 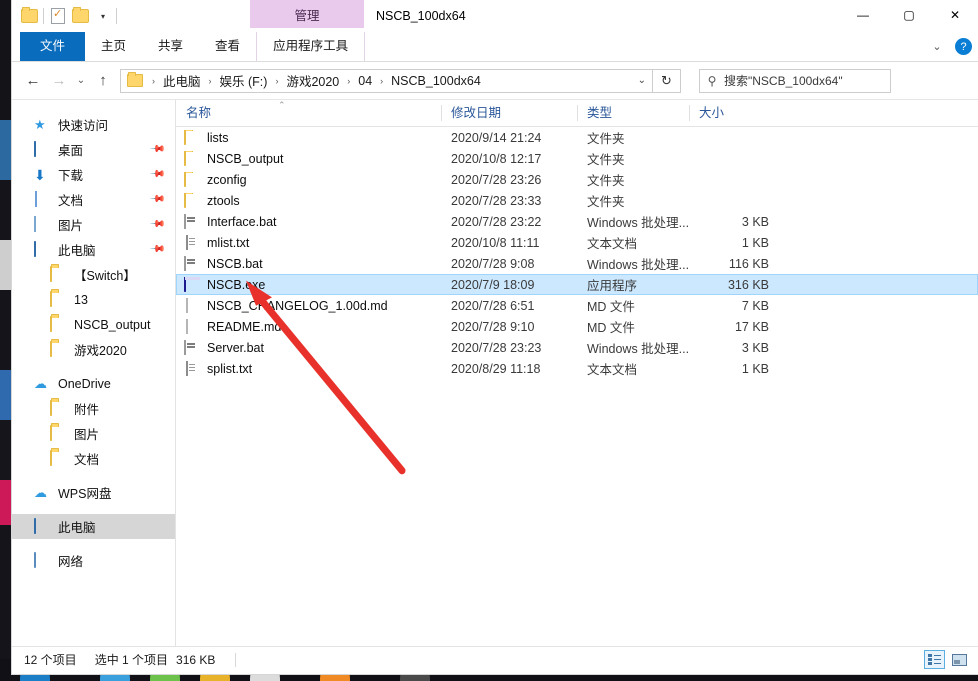 I want to click on tab-home: 主页, so click(x=113, y=46).